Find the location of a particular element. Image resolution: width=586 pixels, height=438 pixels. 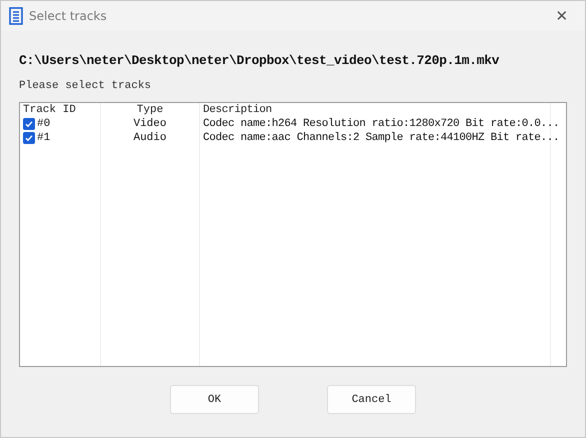

prompt-text: Please select tracks is located at coordinates (85, 86).